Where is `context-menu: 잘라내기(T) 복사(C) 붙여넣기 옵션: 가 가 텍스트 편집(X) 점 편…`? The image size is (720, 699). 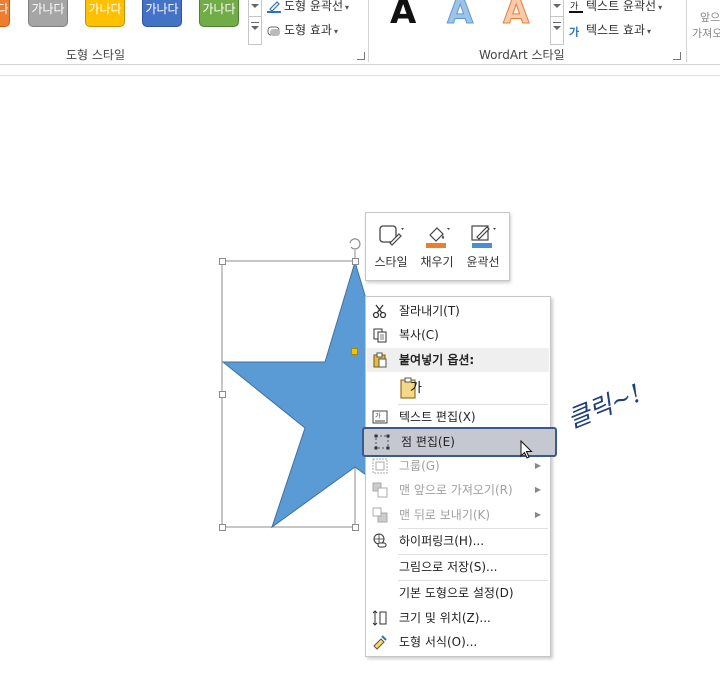 context-menu: 잘라내기(T) 복사(C) 붙여넣기 옵션: 가 가 텍스트 편집(X) 점 편… is located at coordinates (459, 476).